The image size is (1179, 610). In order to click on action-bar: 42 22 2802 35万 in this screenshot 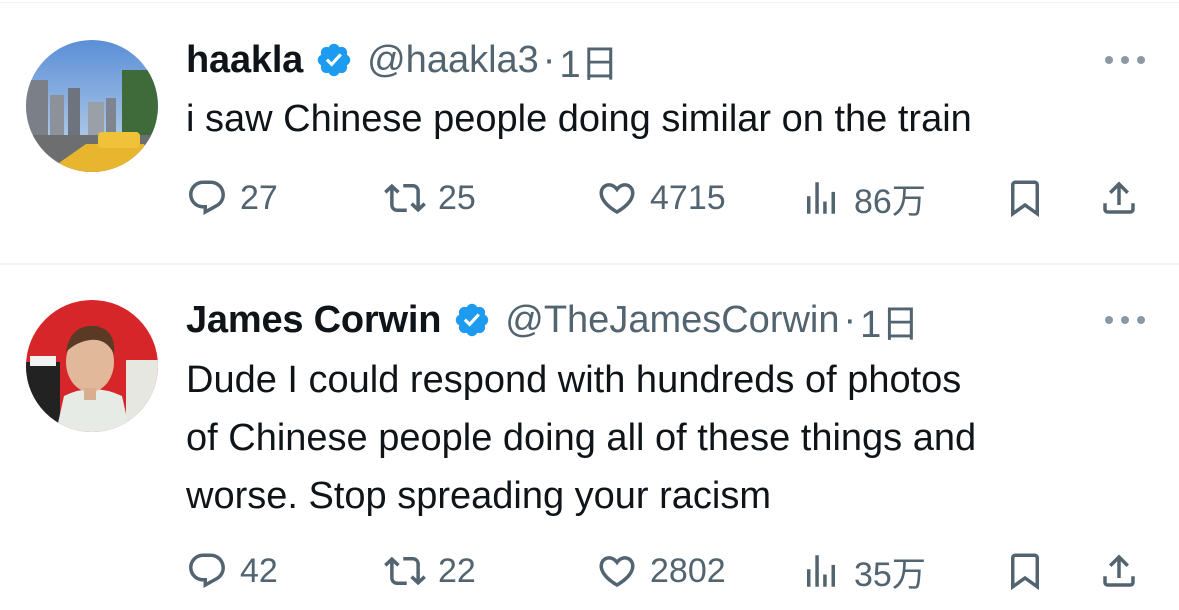, I will do `click(666, 571)`.